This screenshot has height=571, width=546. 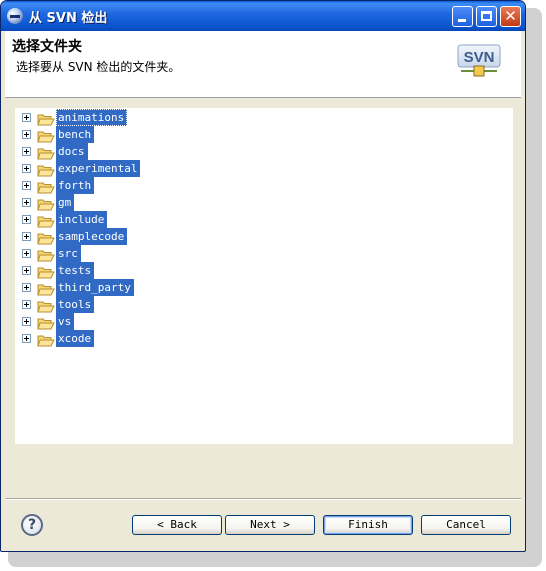 I want to click on close-icon: ✕, so click(x=510, y=16).